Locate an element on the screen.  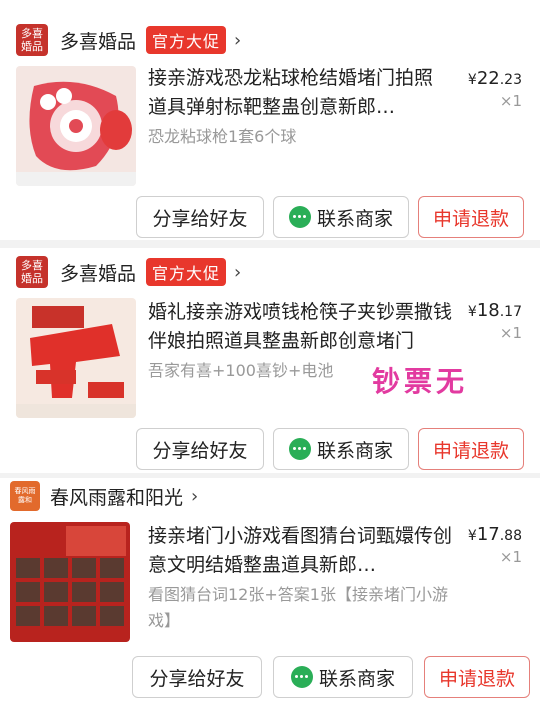
product-title: 婚礼接亲游戏喷钱枪筷子夹钞票撒钱伴娘拍照道具整蛊新郎创意堵门 is located at coordinates (304, 327).